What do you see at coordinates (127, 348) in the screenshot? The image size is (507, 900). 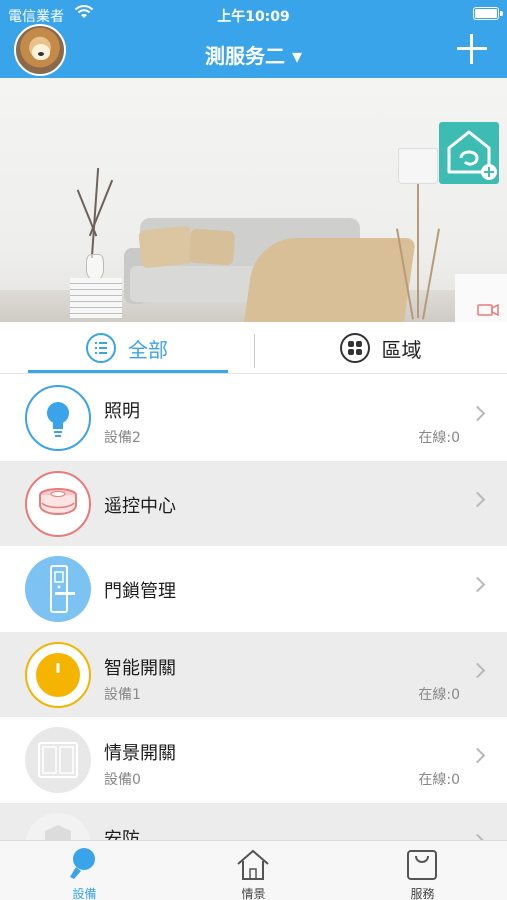 I see `tab-all: 全部` at bounding box center [127, 348].